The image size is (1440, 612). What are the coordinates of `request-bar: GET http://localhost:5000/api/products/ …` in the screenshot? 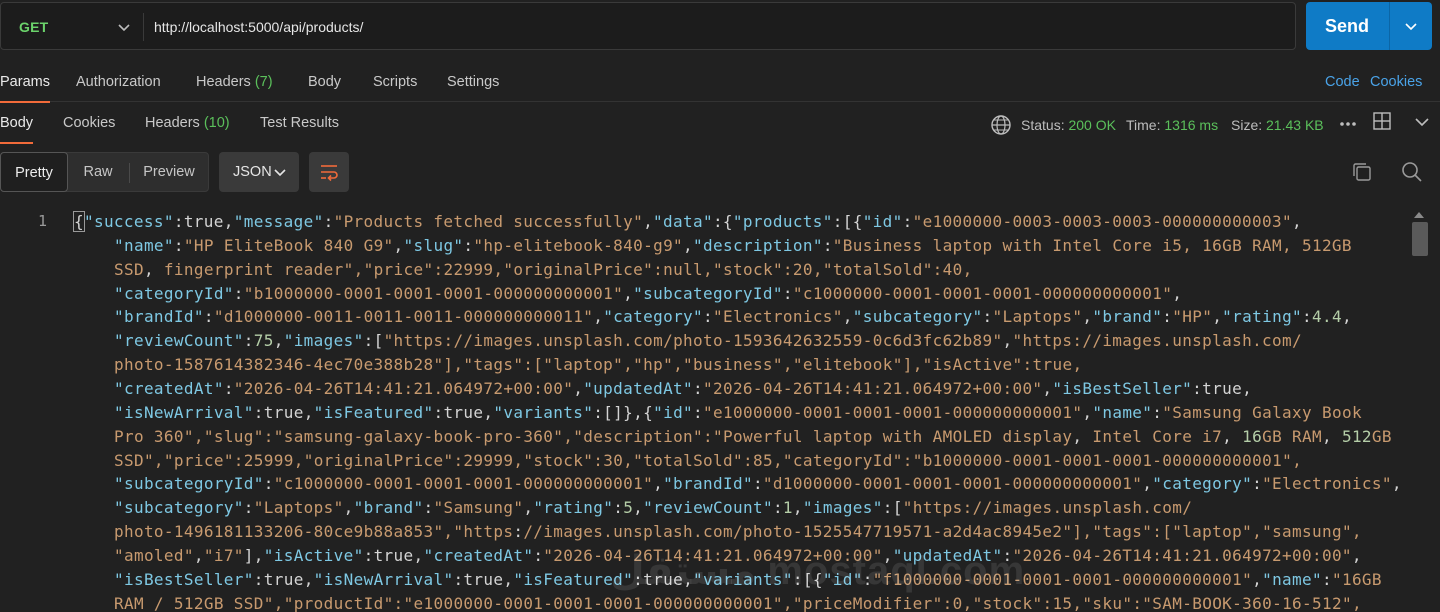 It's located at (720, 28).